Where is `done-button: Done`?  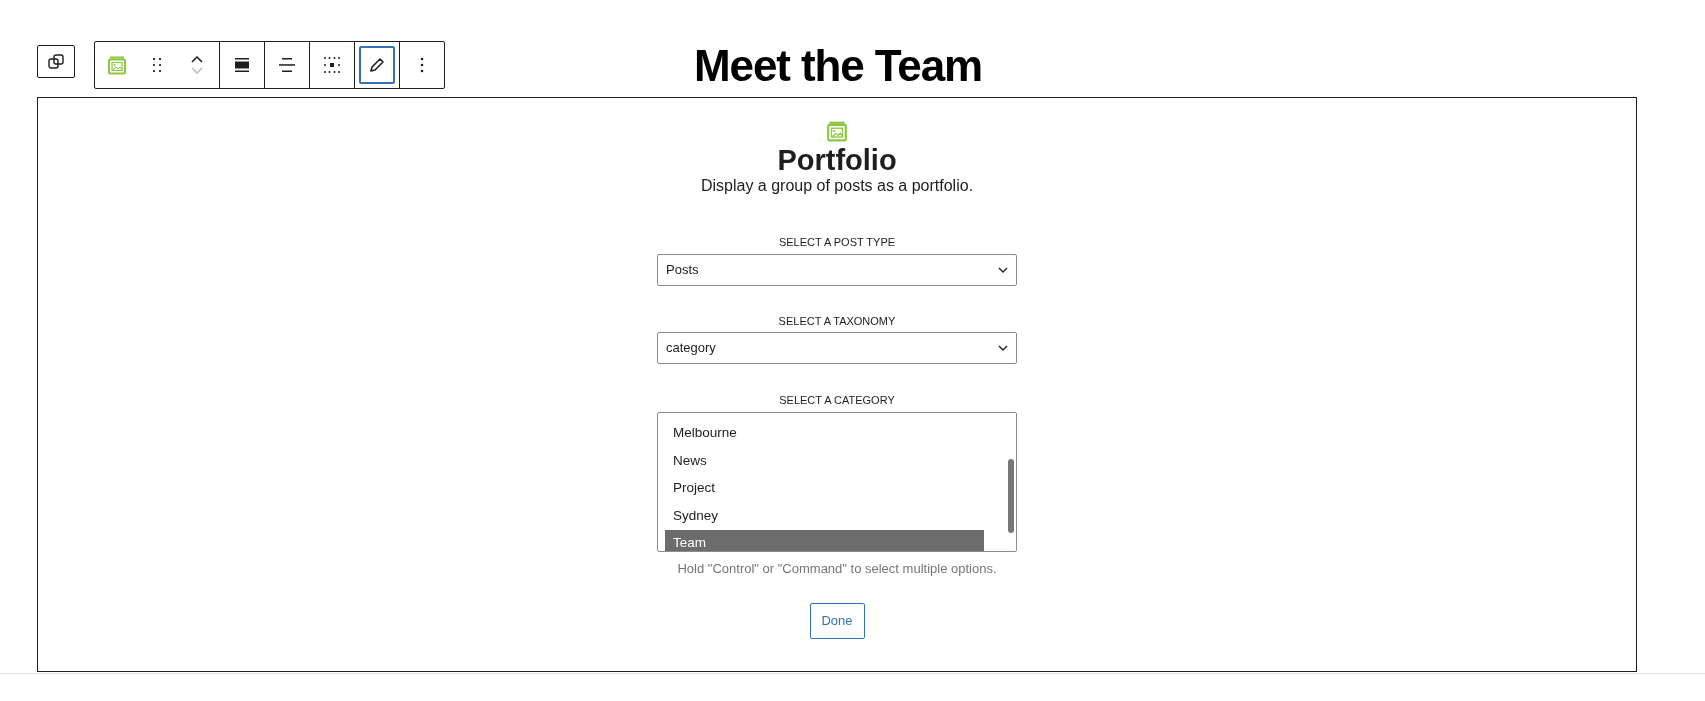
done-button: Done is located at coordinates (837, 621).